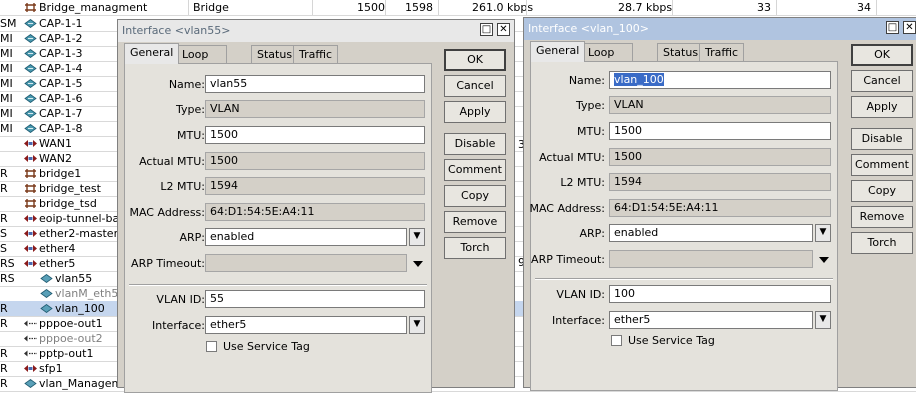 This screenshot has height=393, width=916. What do you see at coordinates (3, 233) in the screenshot?
I see `row-flag: S` at bounding box center [3, 233].